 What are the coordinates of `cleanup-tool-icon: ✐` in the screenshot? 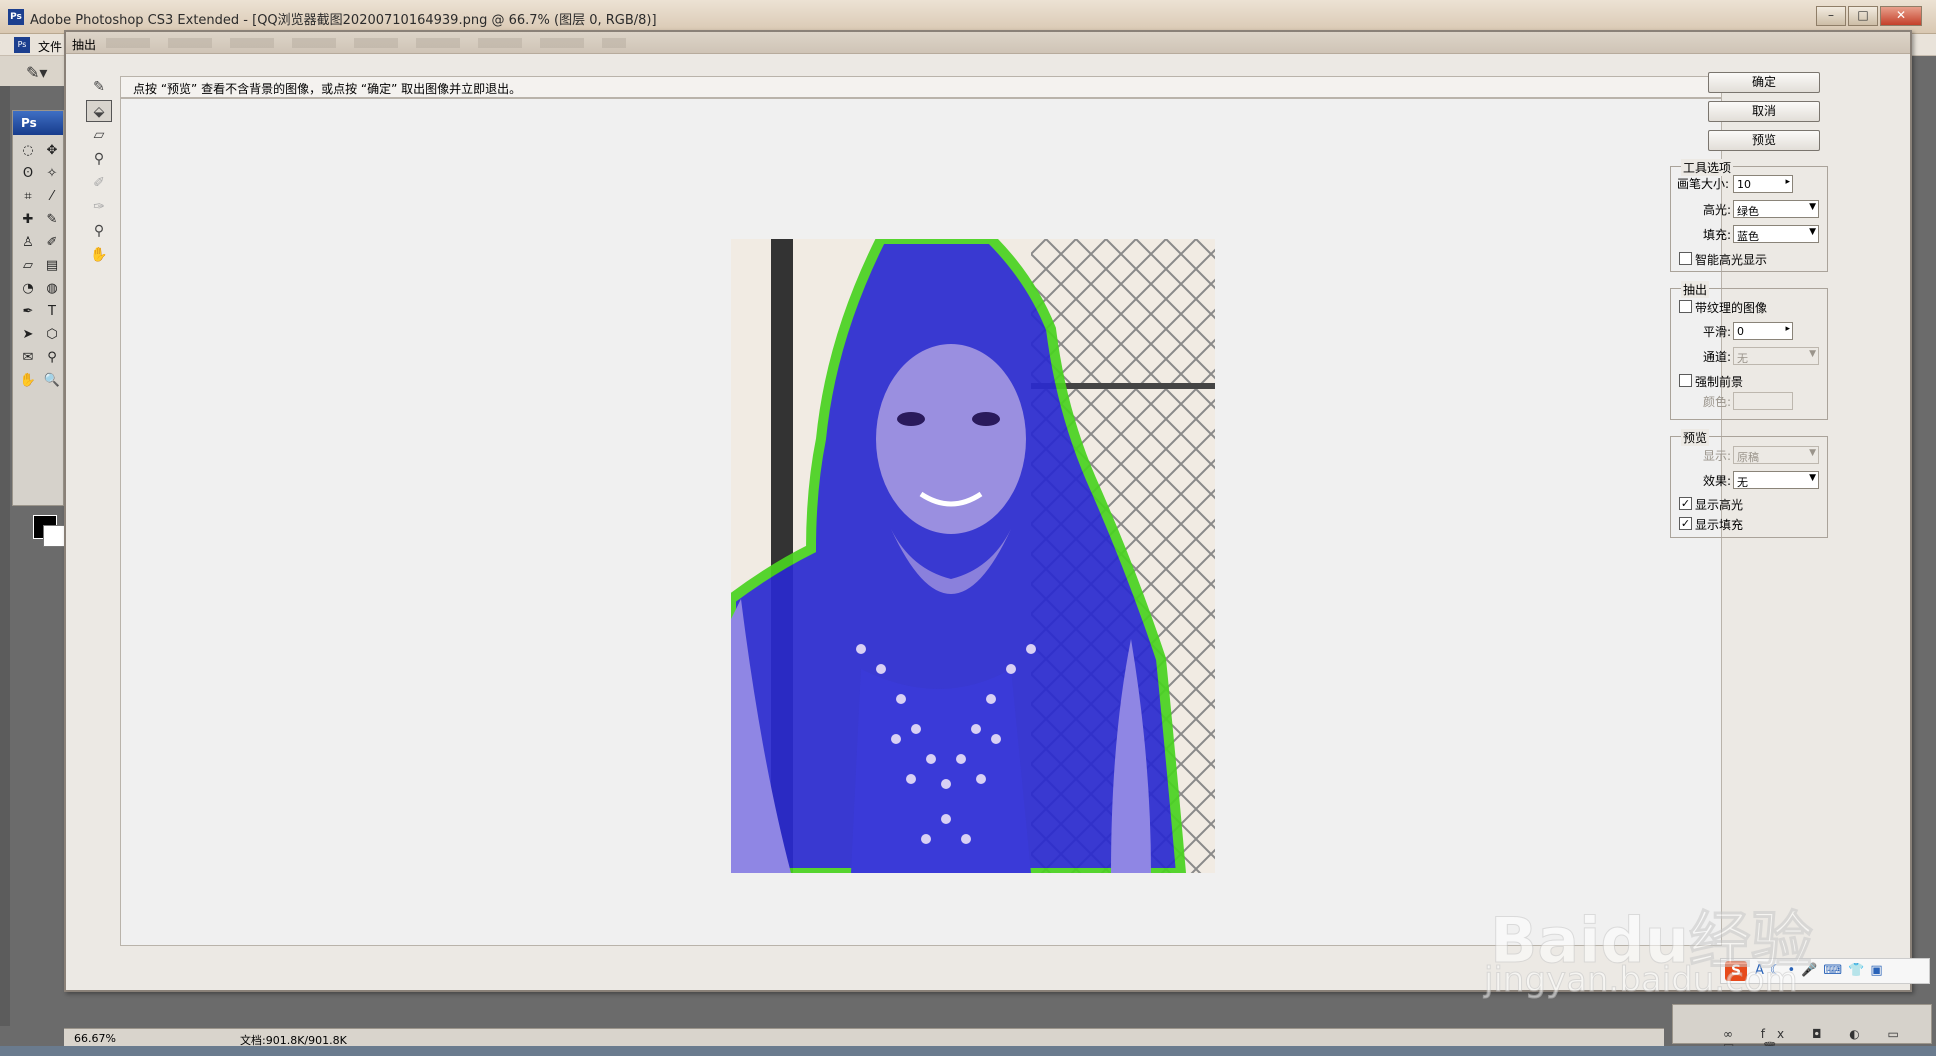 It's located at (99, 183).